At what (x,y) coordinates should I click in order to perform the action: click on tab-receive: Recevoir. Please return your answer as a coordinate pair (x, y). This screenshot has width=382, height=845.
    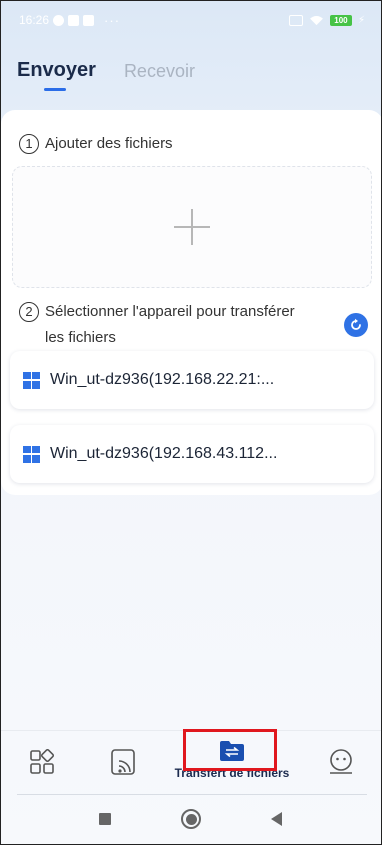
    Looking at the image, I should click on (159, 71).